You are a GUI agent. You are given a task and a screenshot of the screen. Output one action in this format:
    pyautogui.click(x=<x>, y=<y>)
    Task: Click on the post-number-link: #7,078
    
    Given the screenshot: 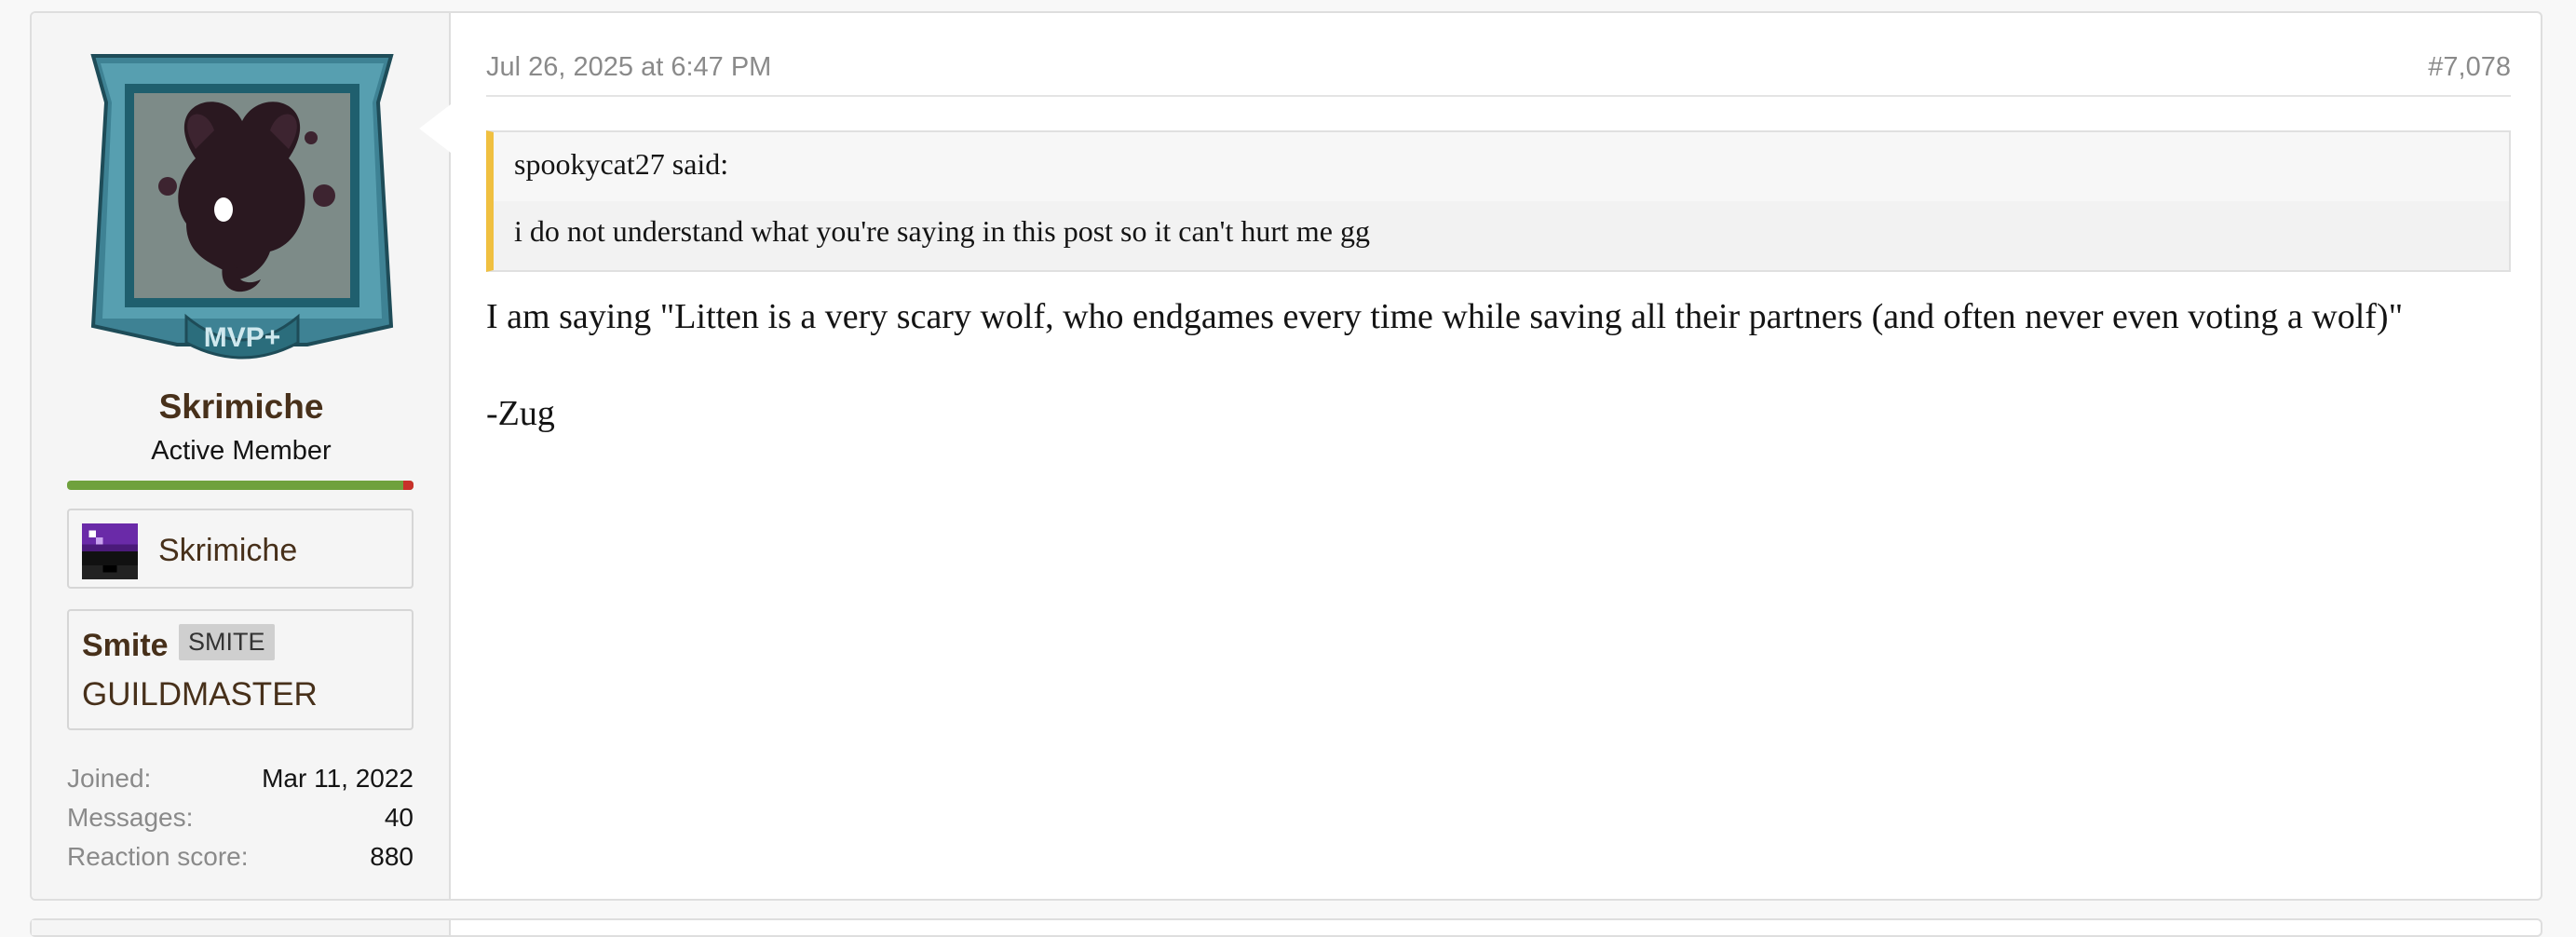 What is the action you would take?
    pyautogui.click(x=2469, y=67)
    